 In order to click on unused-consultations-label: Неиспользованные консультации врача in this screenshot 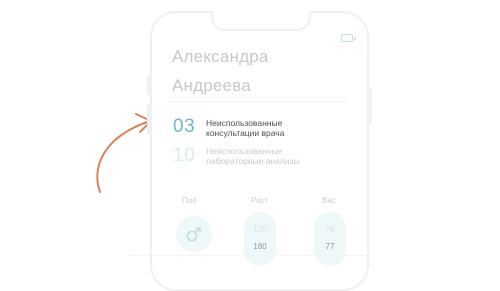, I will do `click(266, 128)`.